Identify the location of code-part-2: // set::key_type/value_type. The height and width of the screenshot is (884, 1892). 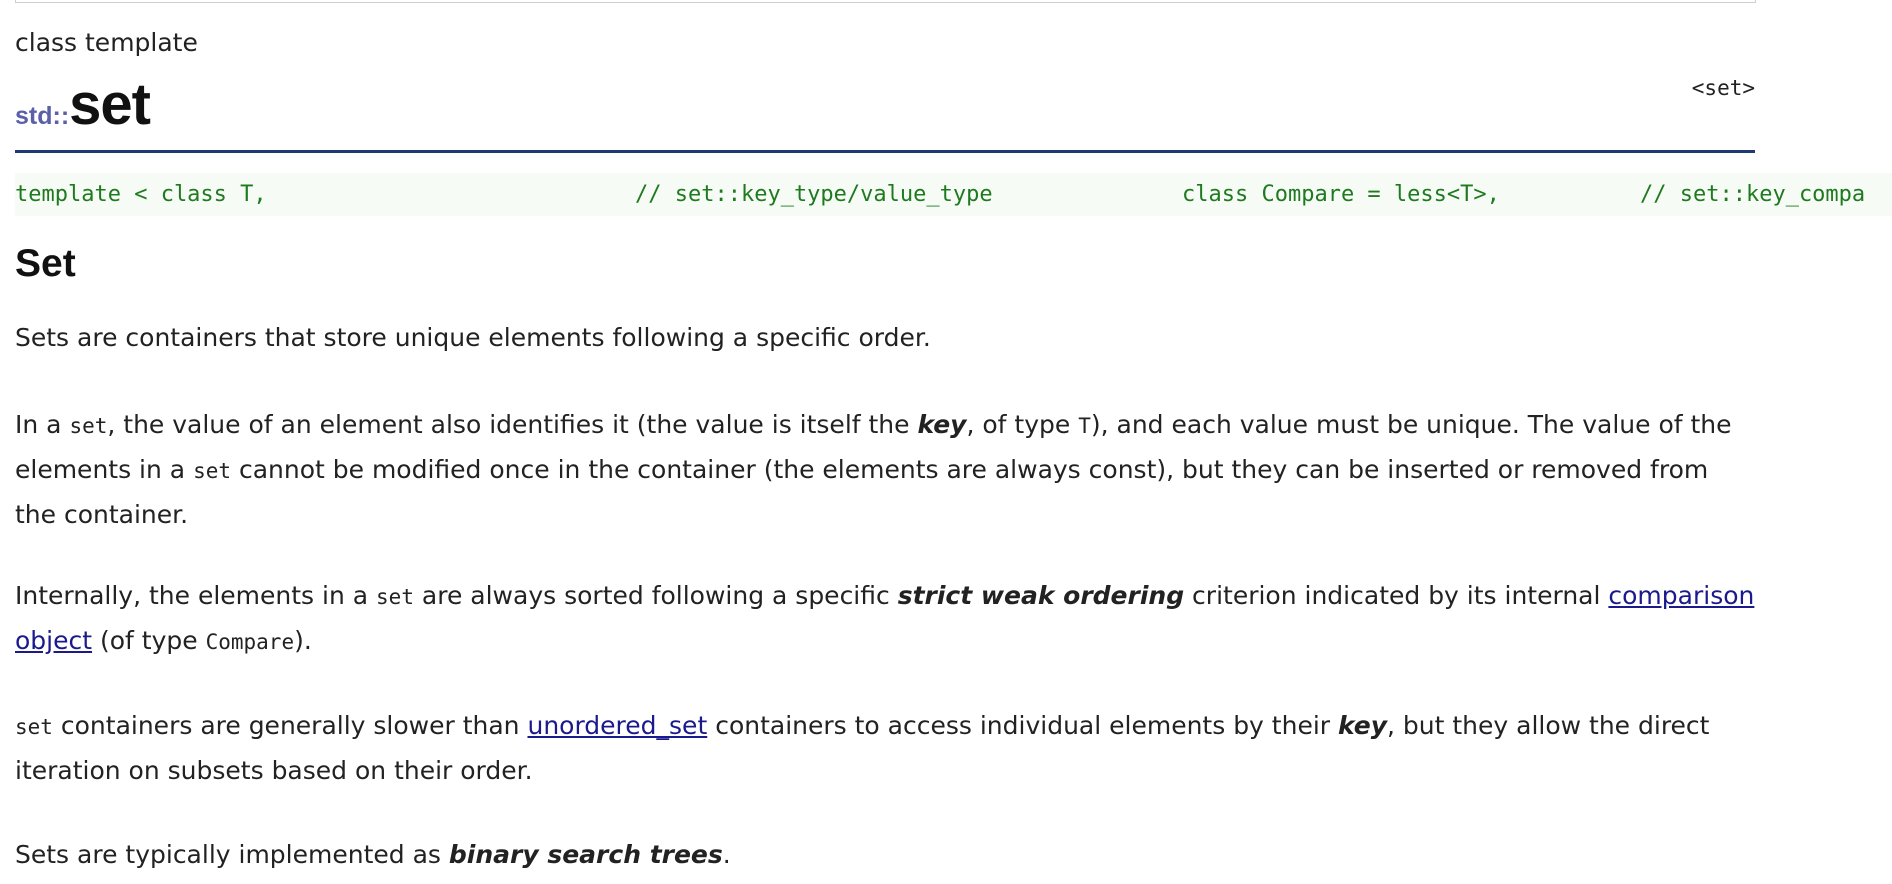
(814, 194).